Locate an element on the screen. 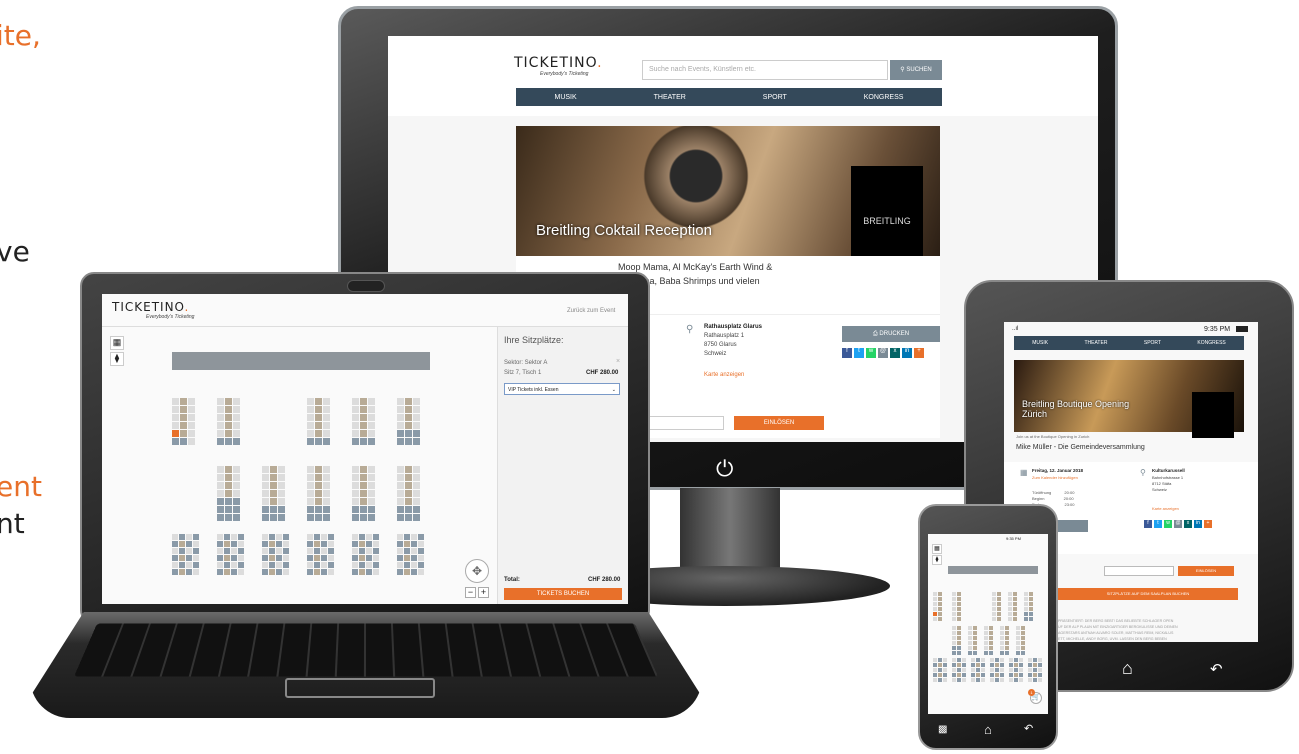  seat-map is located at coordinates (299, 449).